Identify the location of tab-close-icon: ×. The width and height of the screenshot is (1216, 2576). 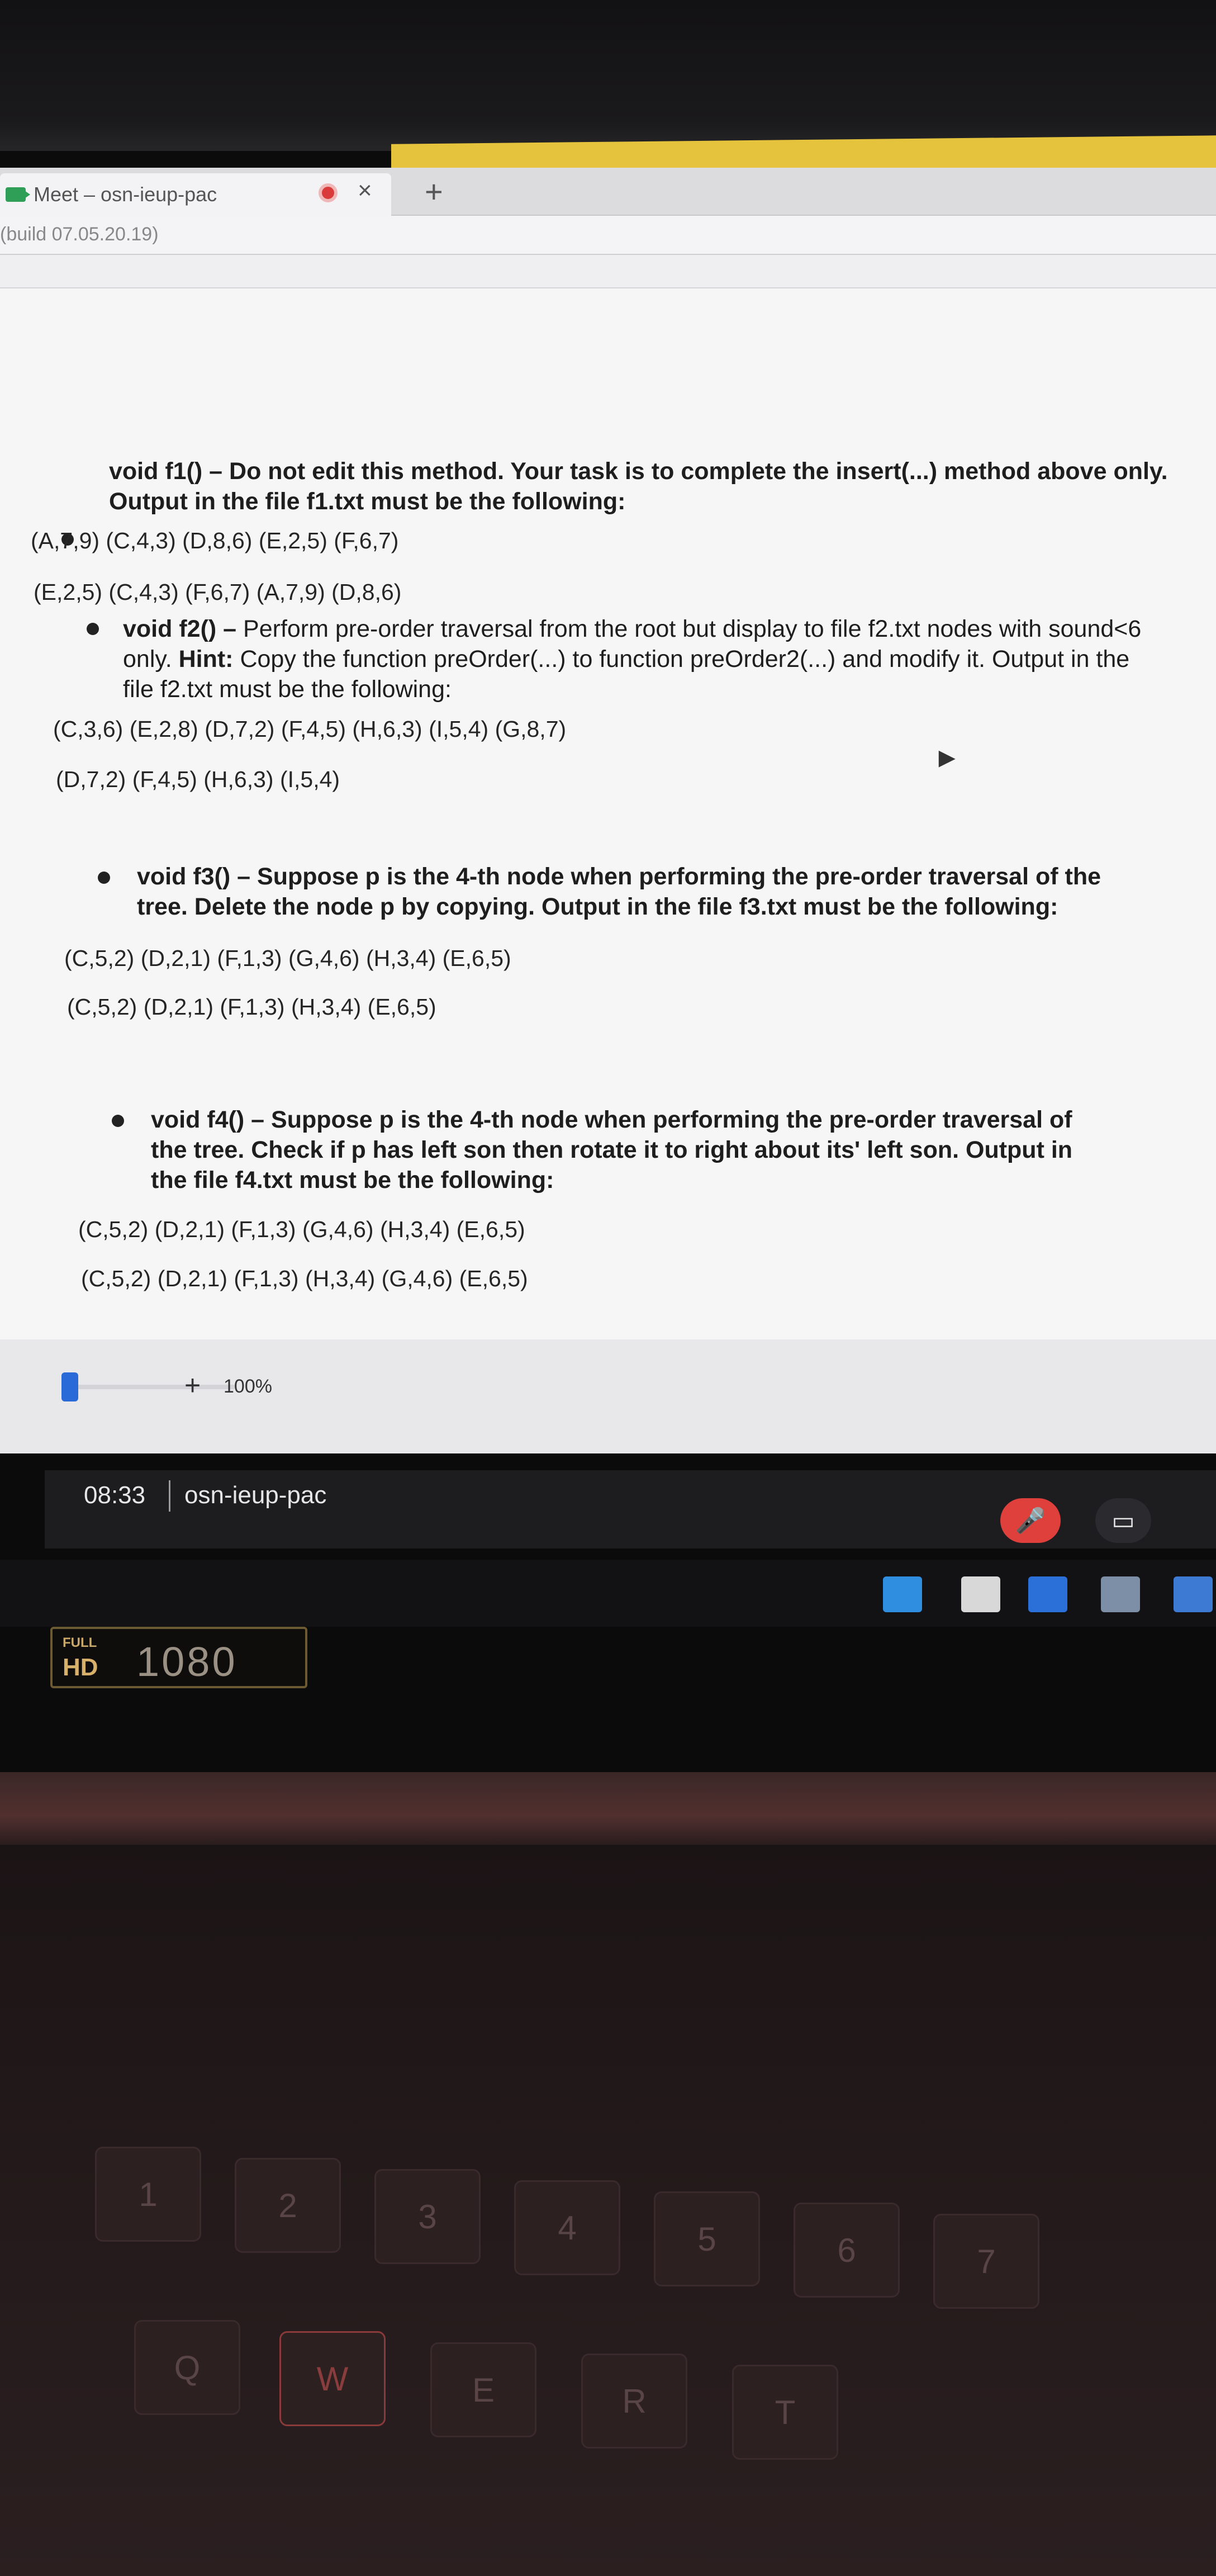
(365, 191).